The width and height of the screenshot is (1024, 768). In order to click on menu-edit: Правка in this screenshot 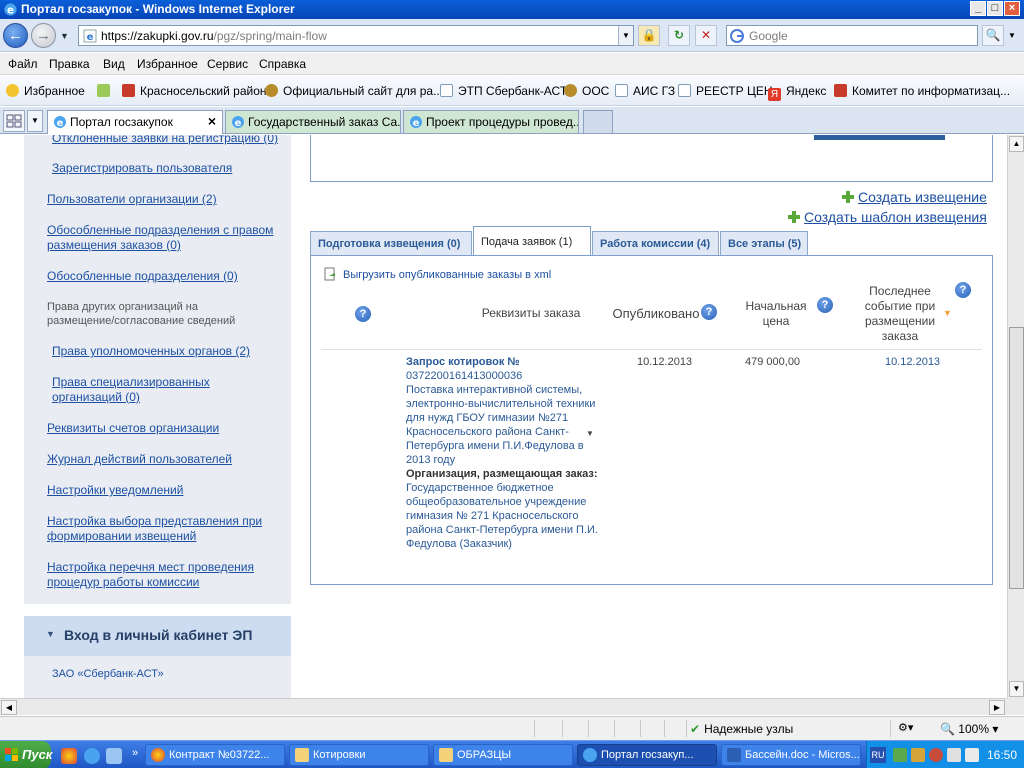, I will do `click(69, 64)`.